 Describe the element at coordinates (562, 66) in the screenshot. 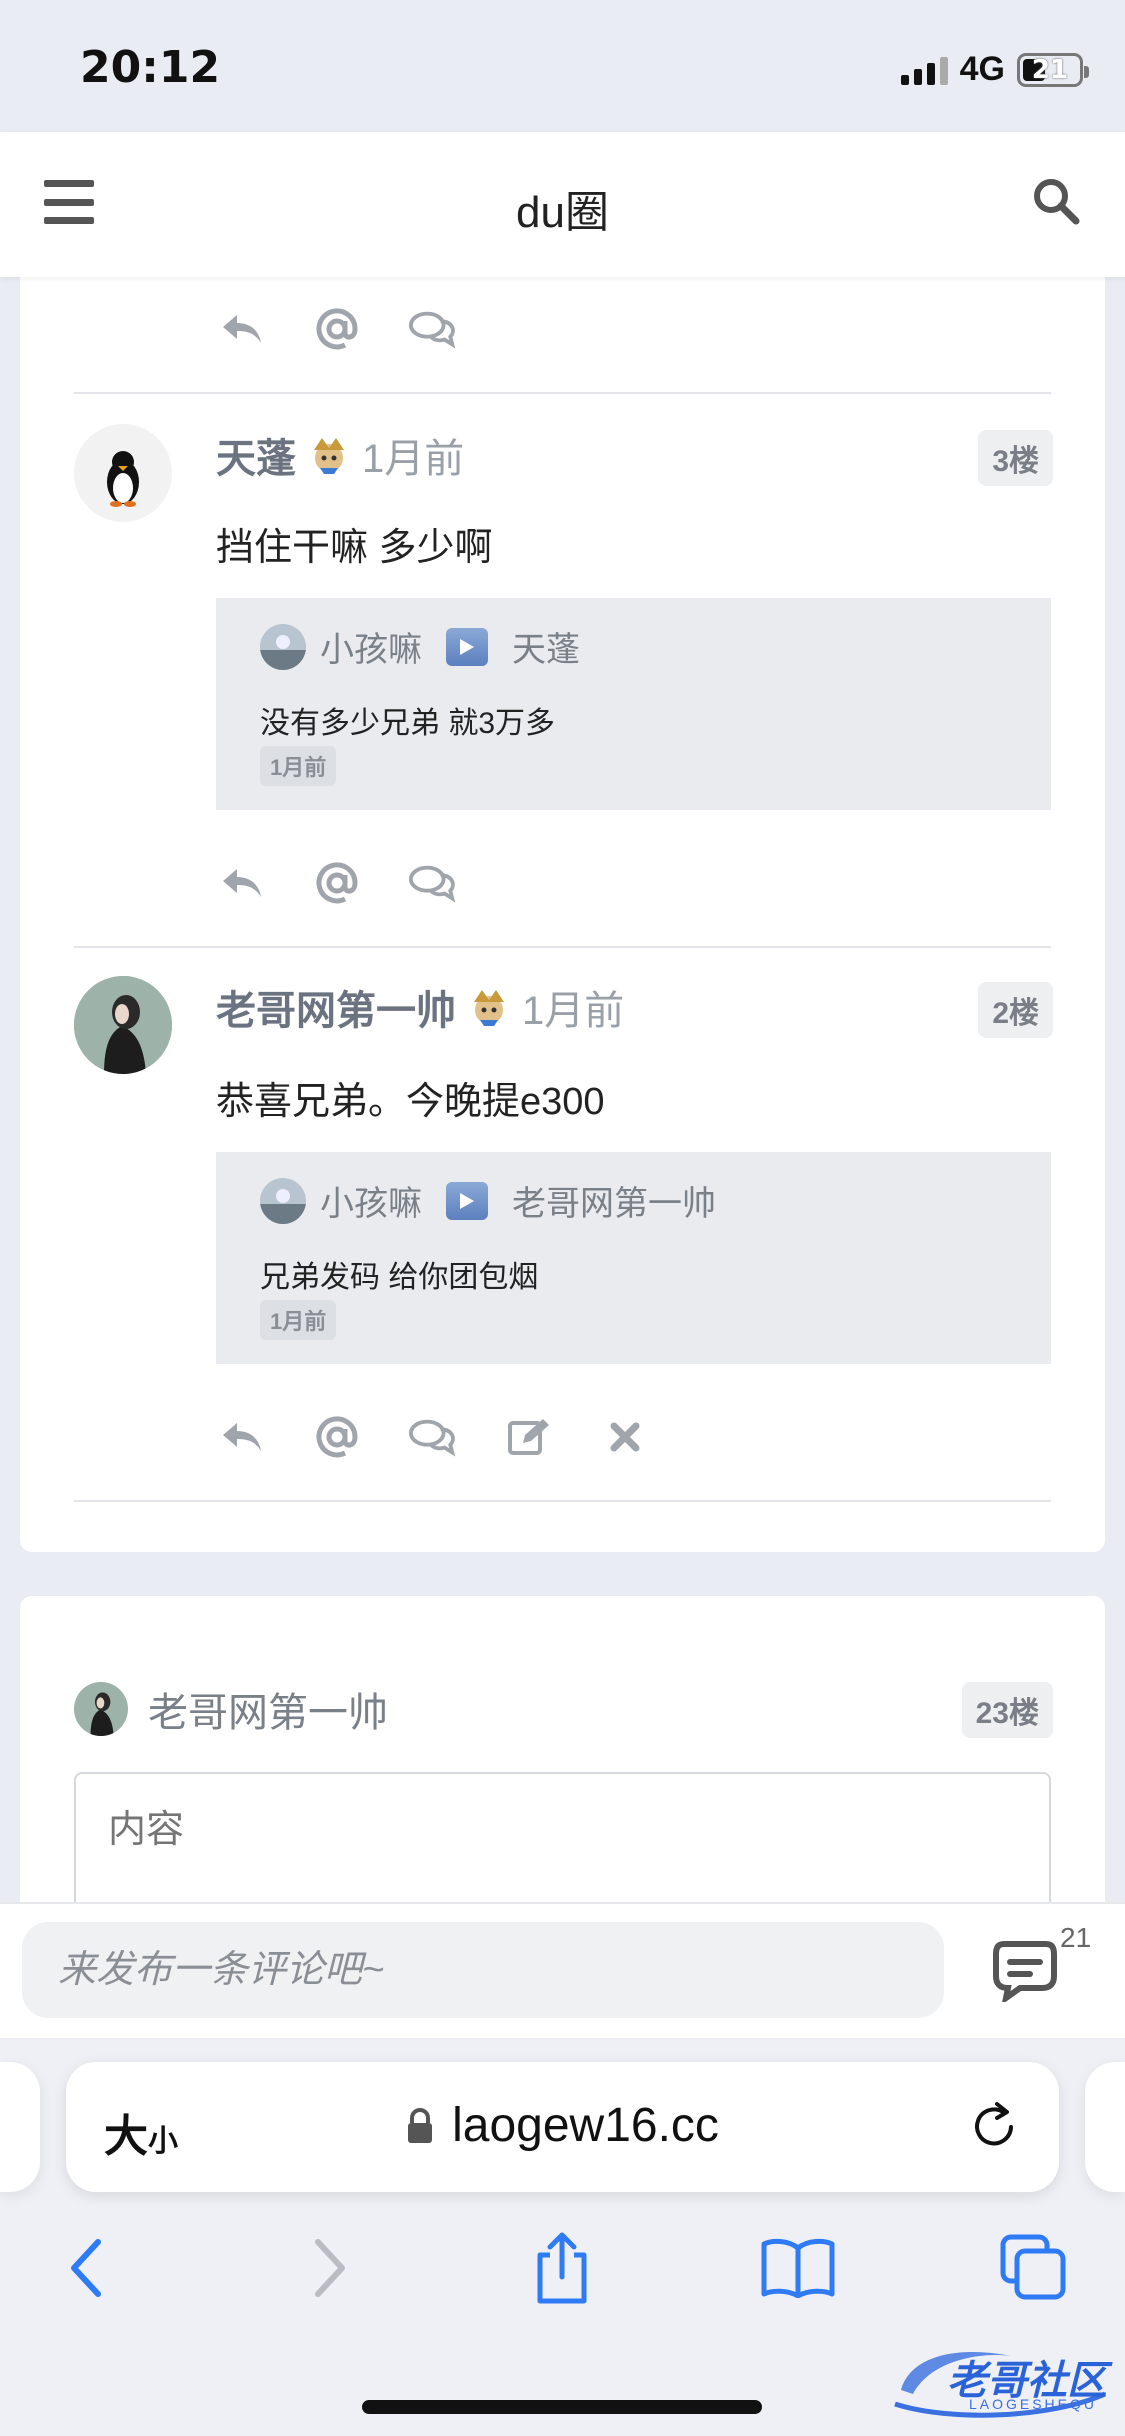

I see `status-bar: 20:12 4G 21` at that location.